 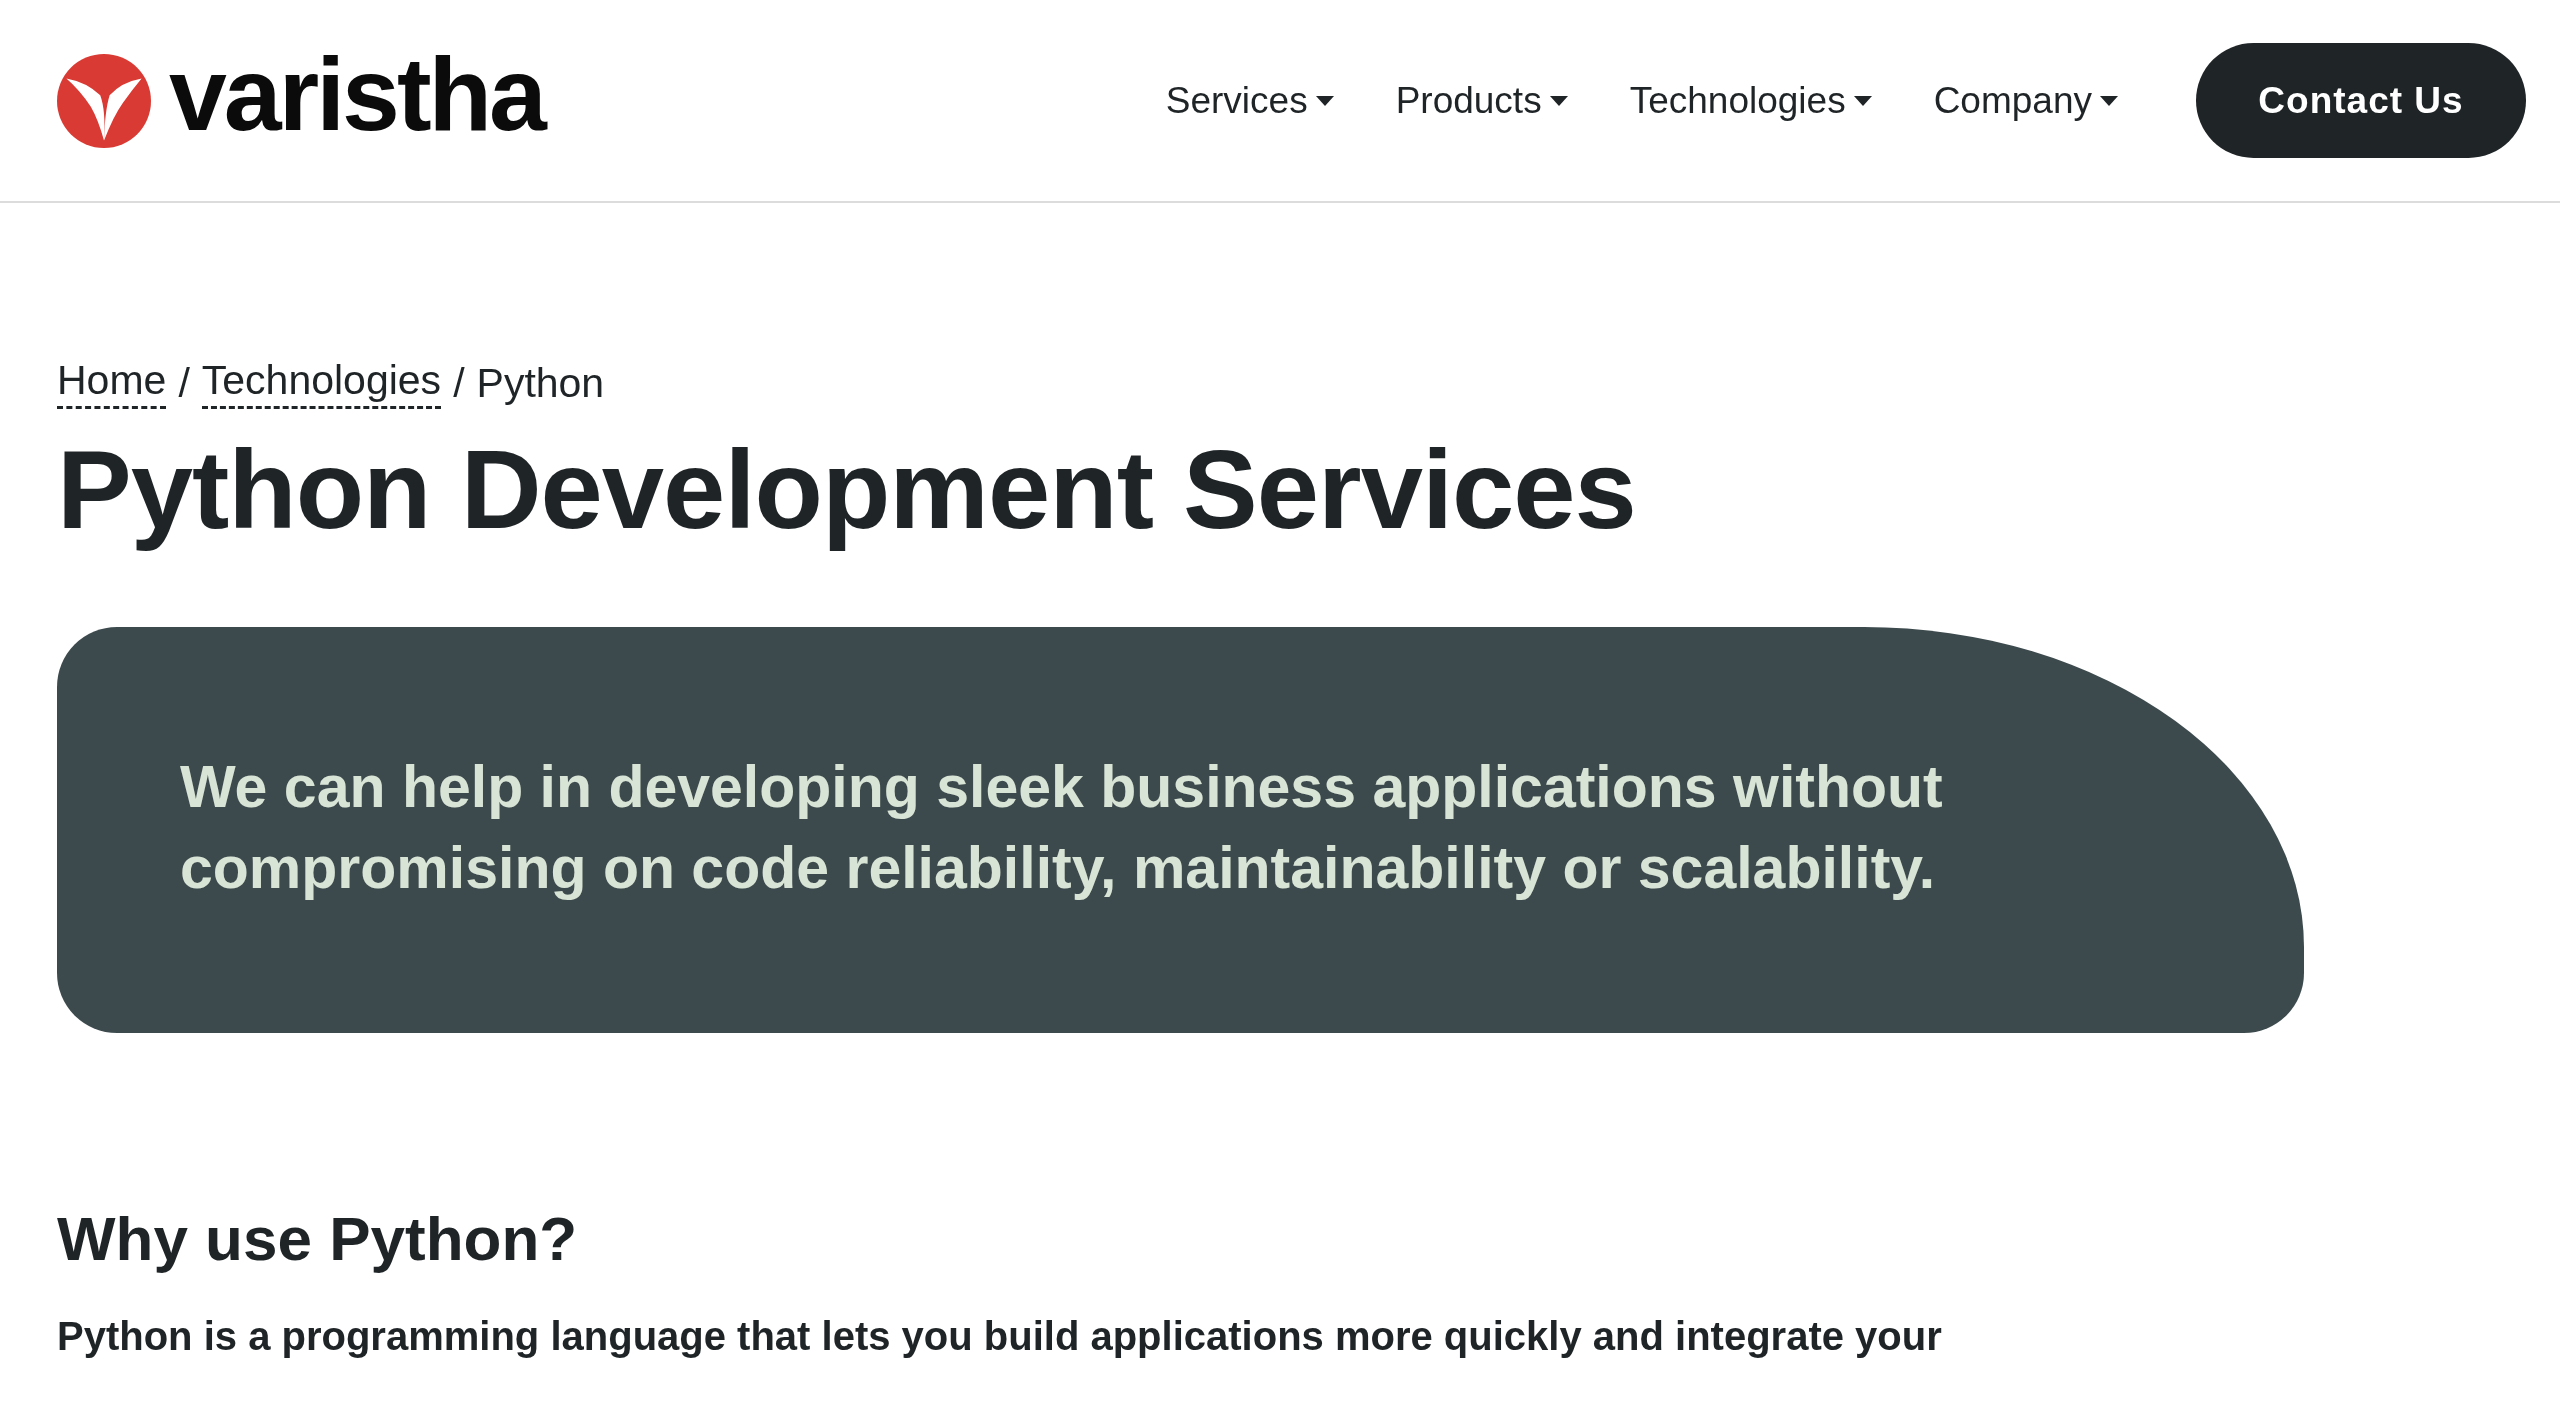 What do you see at coordinates (1062, 828) in the screenshot?
I see `banner-text: We can help in developing sleek business applications without compromising on code reliability, maintainability or scalability.` at bounding box center [1062, 828].